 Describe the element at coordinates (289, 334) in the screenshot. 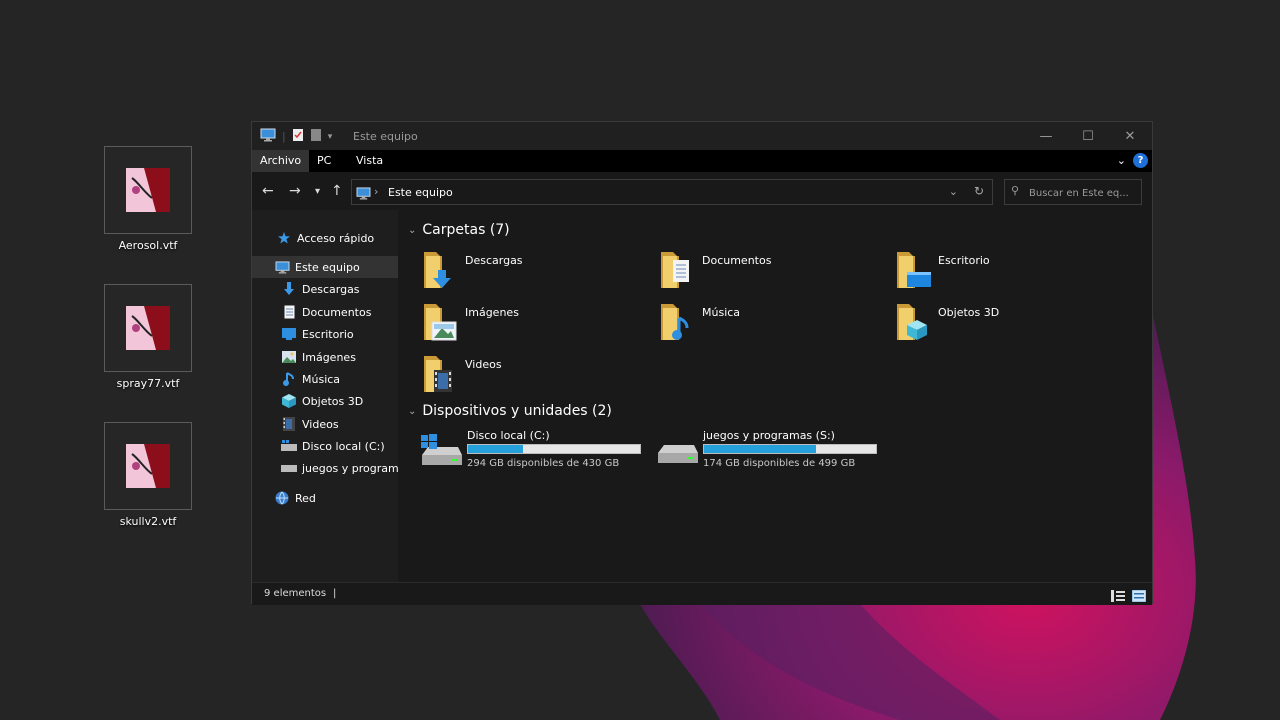

I see `desktop-icon` at that location.